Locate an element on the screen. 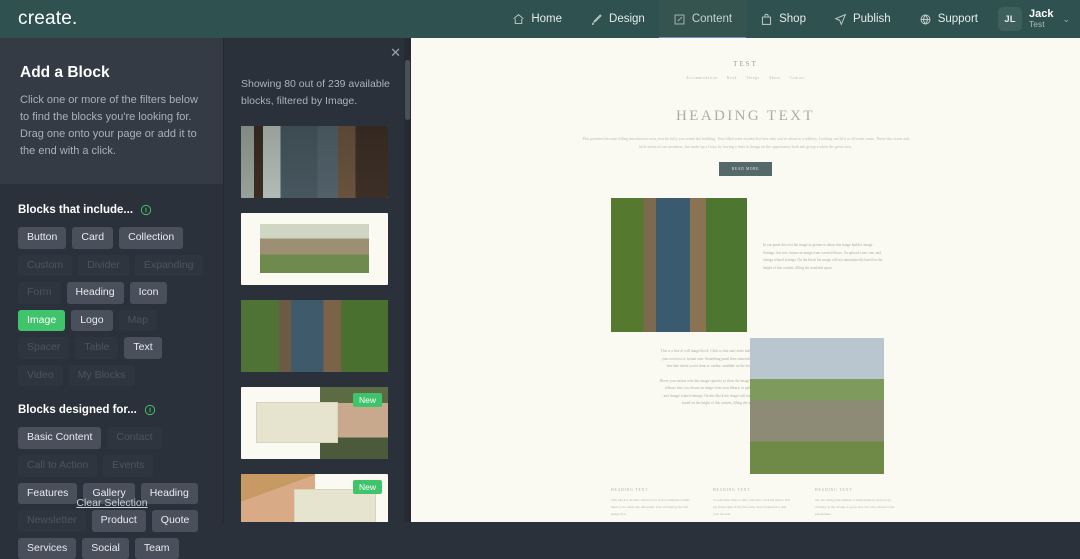 Image resolution: width=1080 pixels, height=559 pixels. thatched-cottage-image-block is located at coordinates (314, 248).